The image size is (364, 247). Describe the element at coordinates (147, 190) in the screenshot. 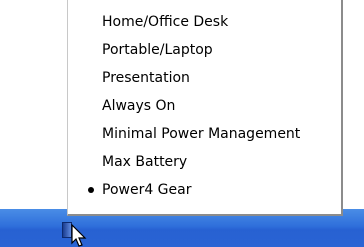

I see `menu-item-label: Power4 Gear` at that location.